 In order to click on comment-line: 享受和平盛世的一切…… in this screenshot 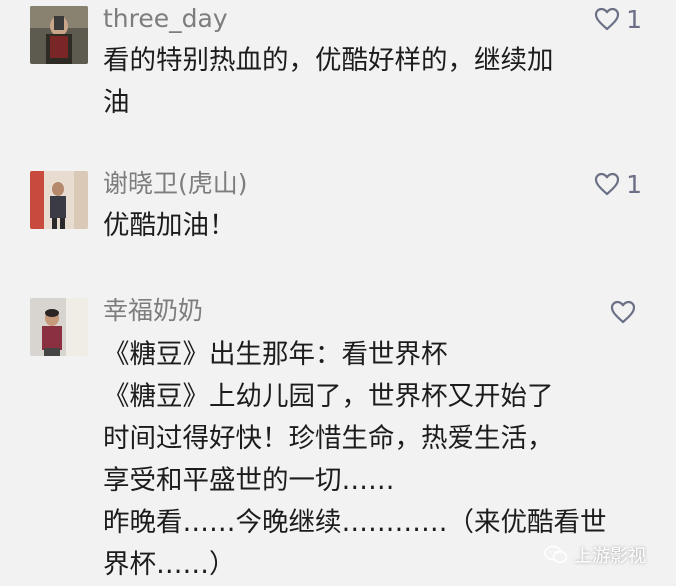, I will do `click(249, 480)`.